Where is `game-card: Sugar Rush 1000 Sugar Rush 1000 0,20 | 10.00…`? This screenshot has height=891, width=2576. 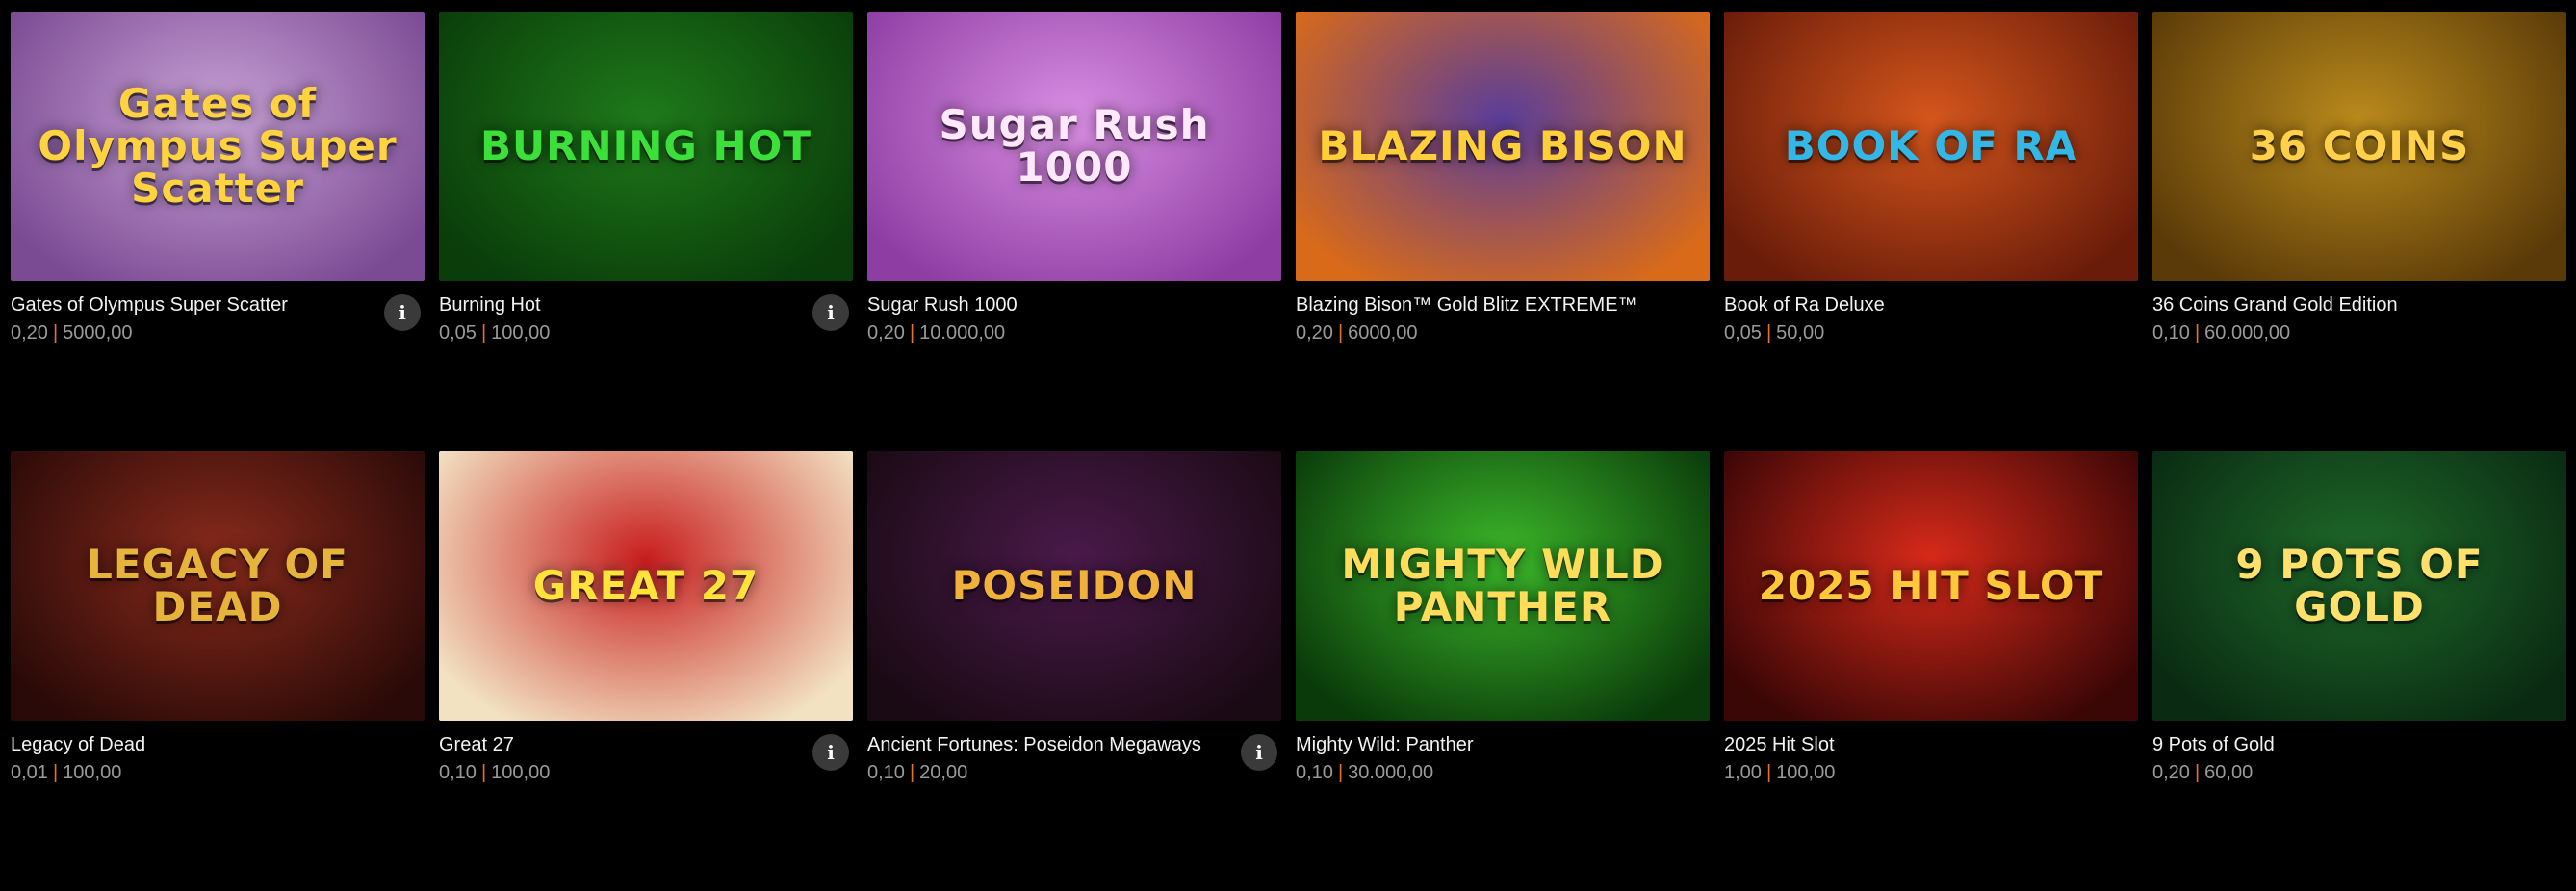
game-card: Sugar Rush 1000 Sugar Rush 1000 0,20 | 10.00… is located at coordinates (1074, 231).